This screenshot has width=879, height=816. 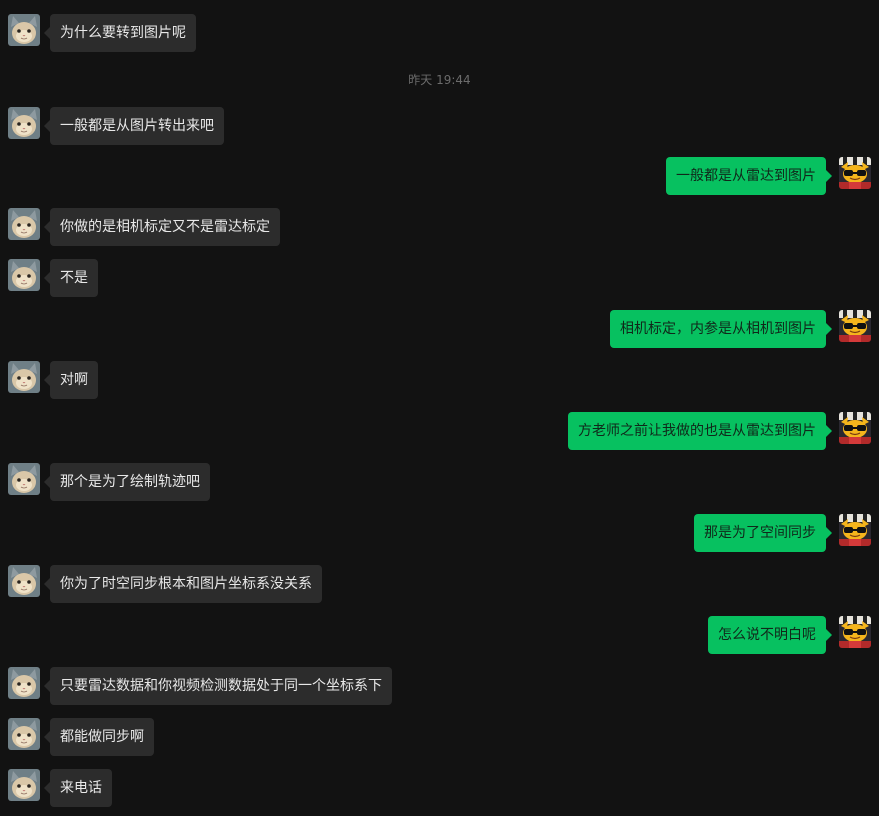 What do you see at coordinates (439, 585) in the screenshot?
I see `incoming-message: 你为了时空同步根本和图片坐标系没关系` at bounding box center [439, 585].